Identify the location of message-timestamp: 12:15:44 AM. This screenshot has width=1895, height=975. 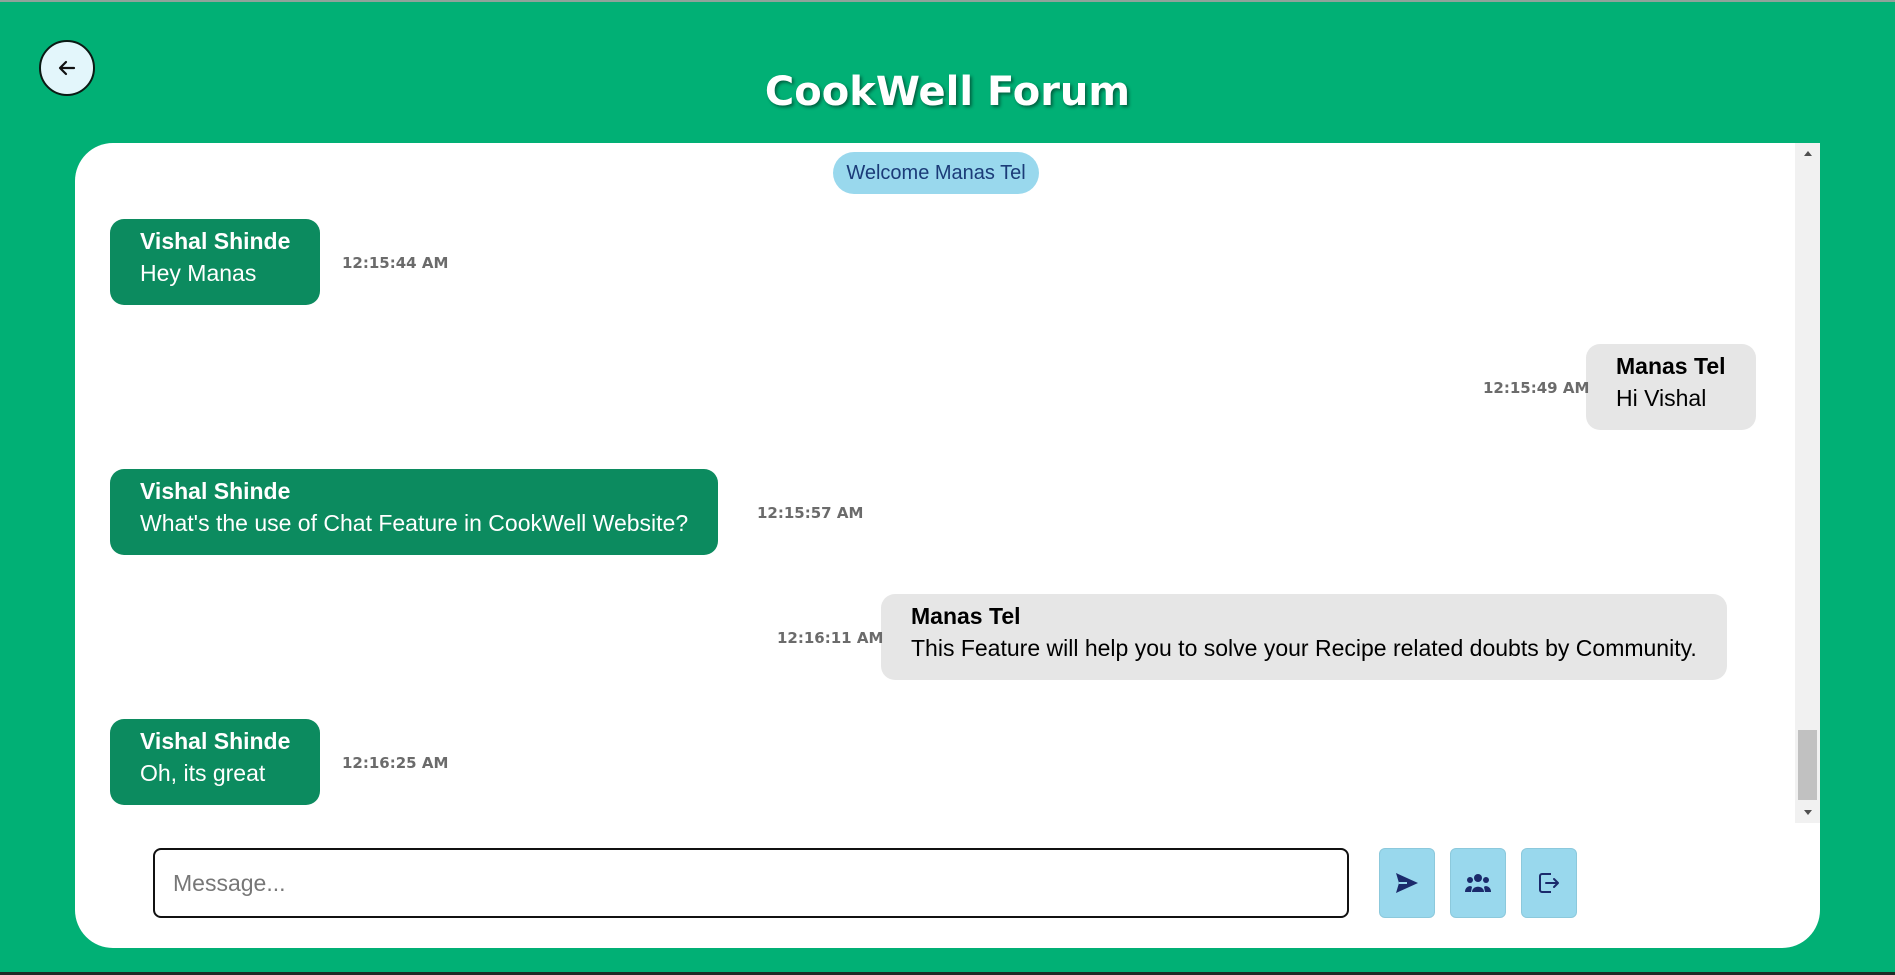
(395, 263).